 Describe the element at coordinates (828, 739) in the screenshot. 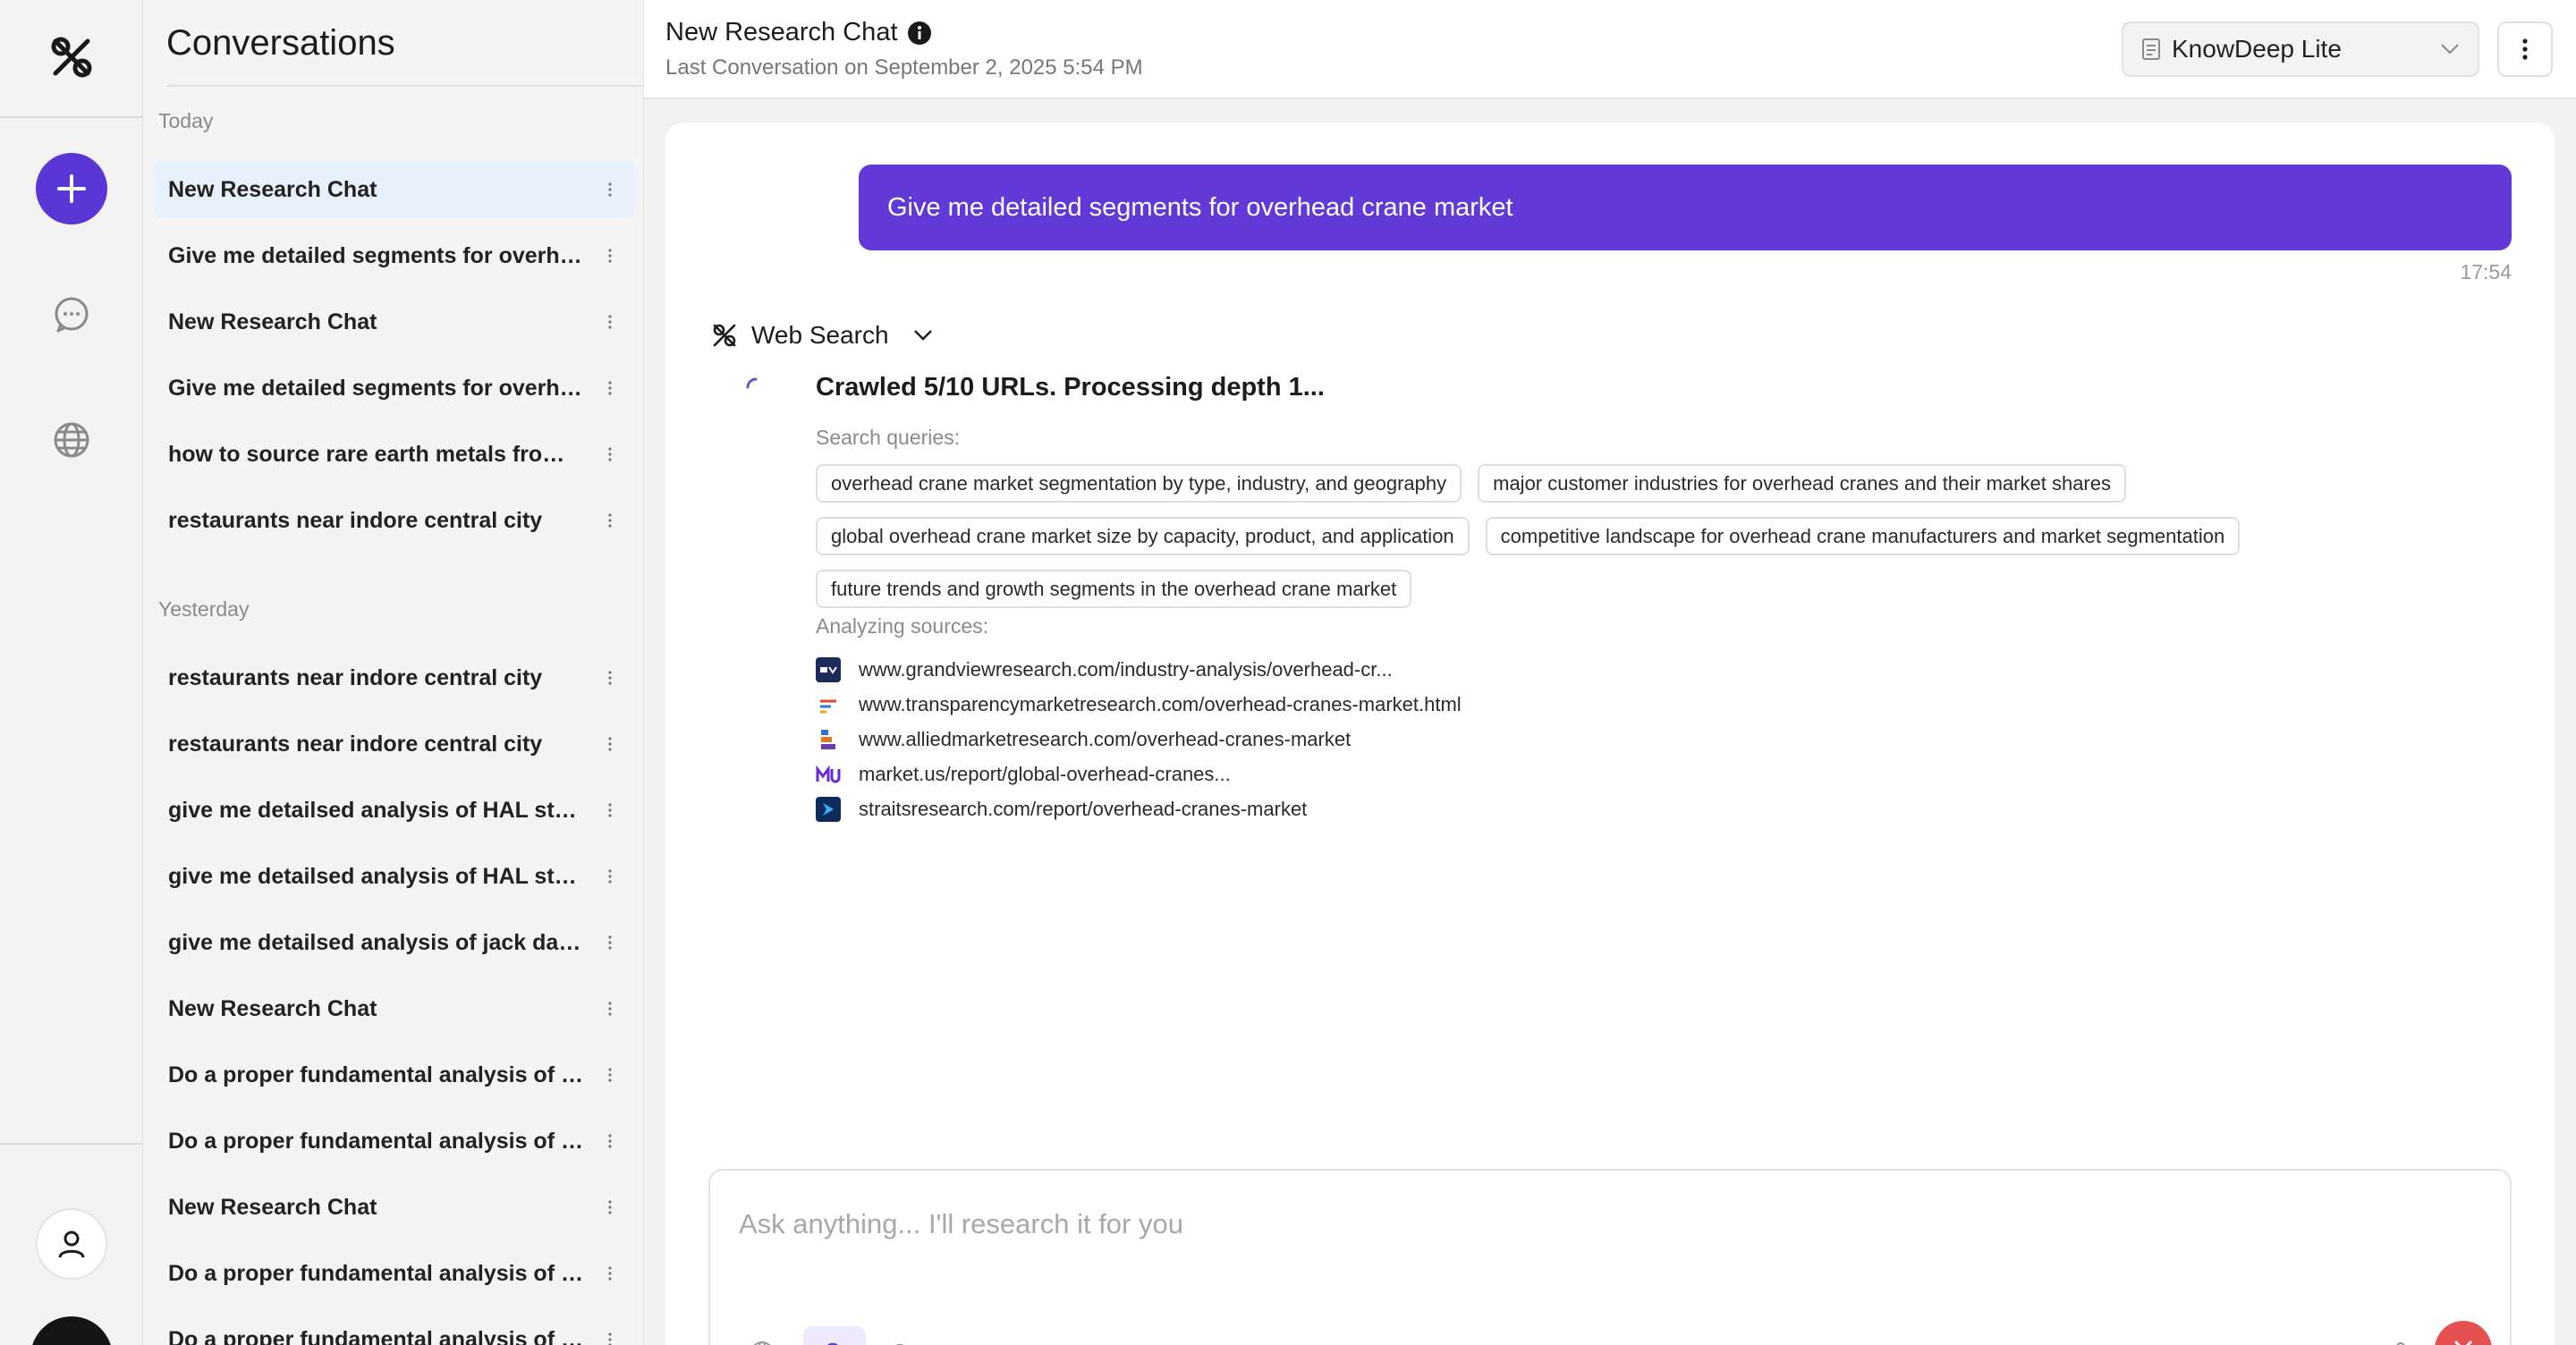

I see `alliedmarketresearch-favicon-icon` at that location.